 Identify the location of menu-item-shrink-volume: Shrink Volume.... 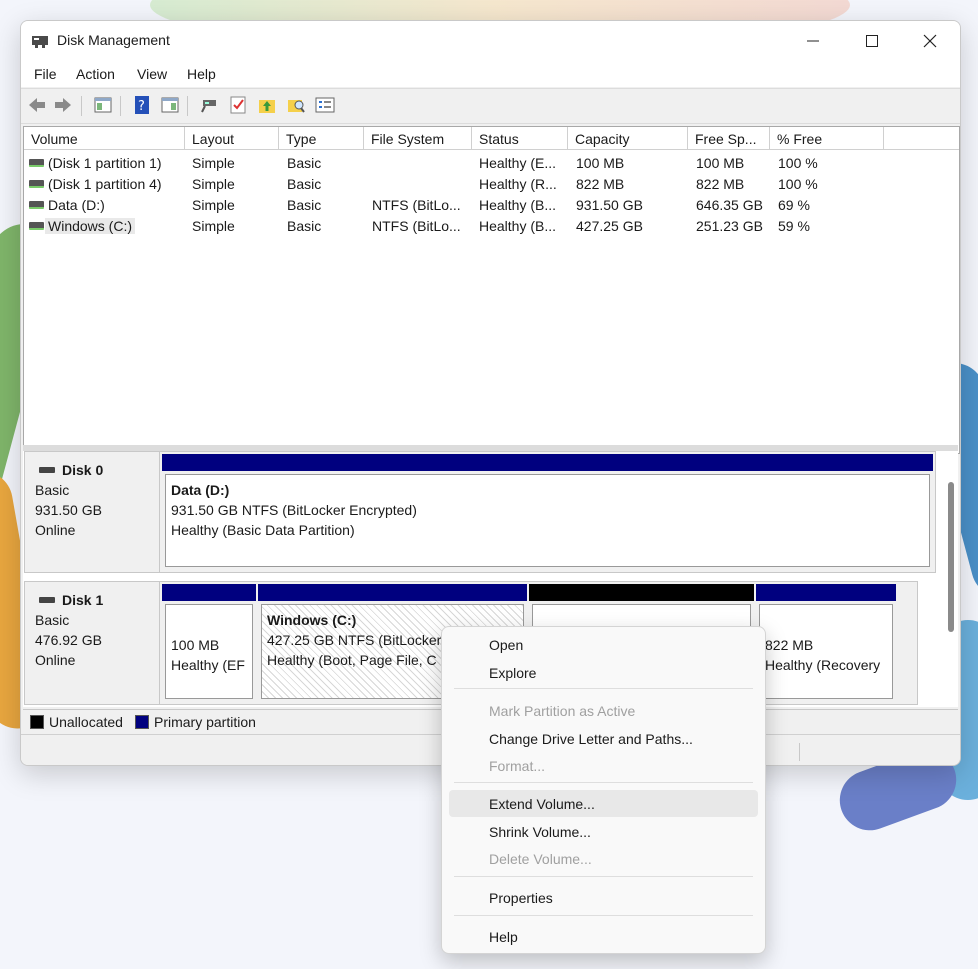
(603, 831).